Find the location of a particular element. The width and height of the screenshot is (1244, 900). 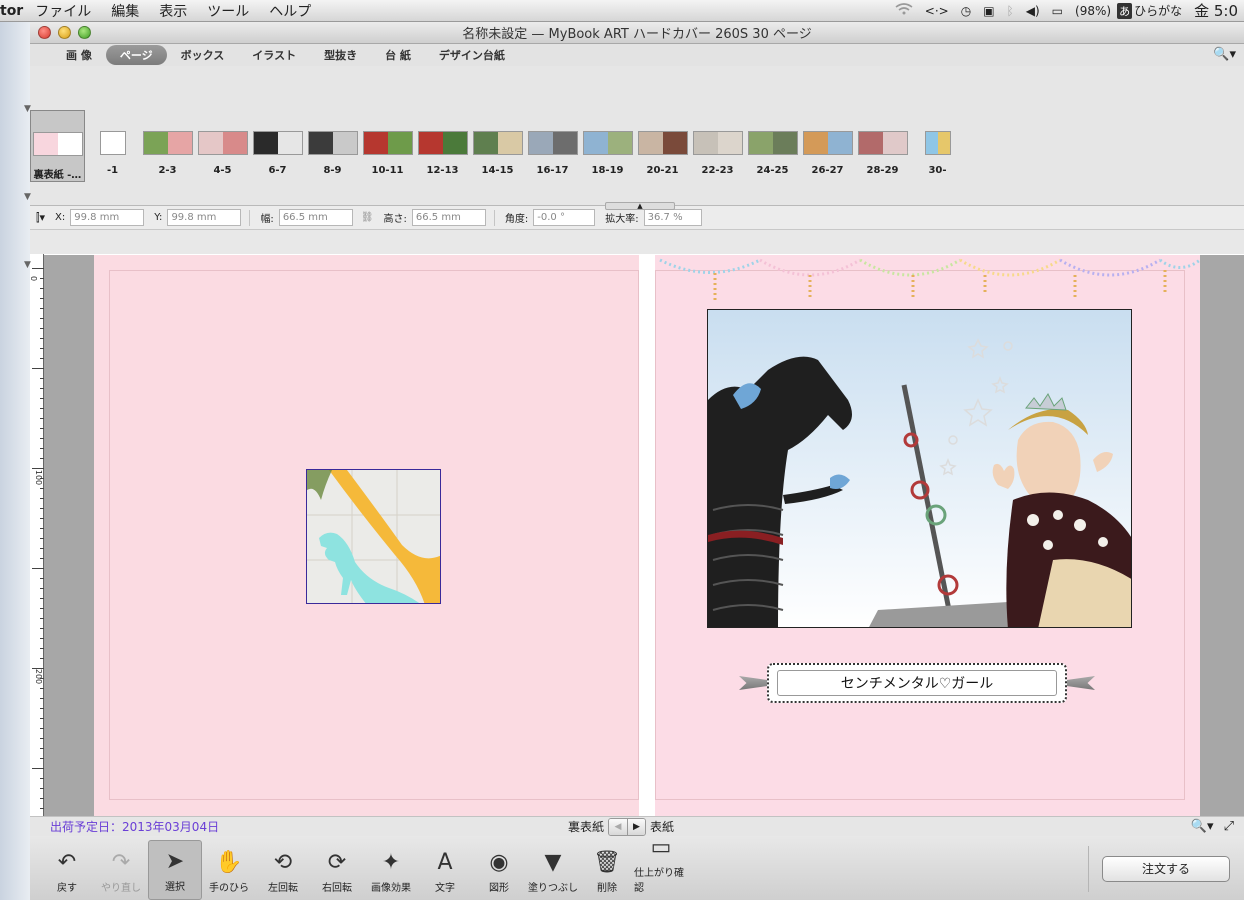

menubar-clock: 金 5:0 is located at coordinates (1216, 10).